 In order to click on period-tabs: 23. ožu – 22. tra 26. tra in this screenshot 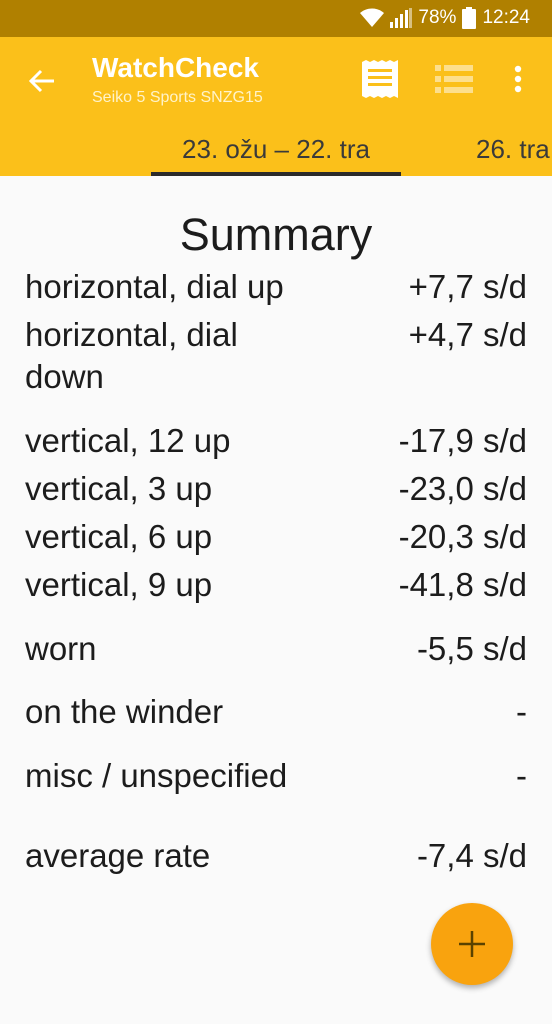, I will do `click(276, 149)`.